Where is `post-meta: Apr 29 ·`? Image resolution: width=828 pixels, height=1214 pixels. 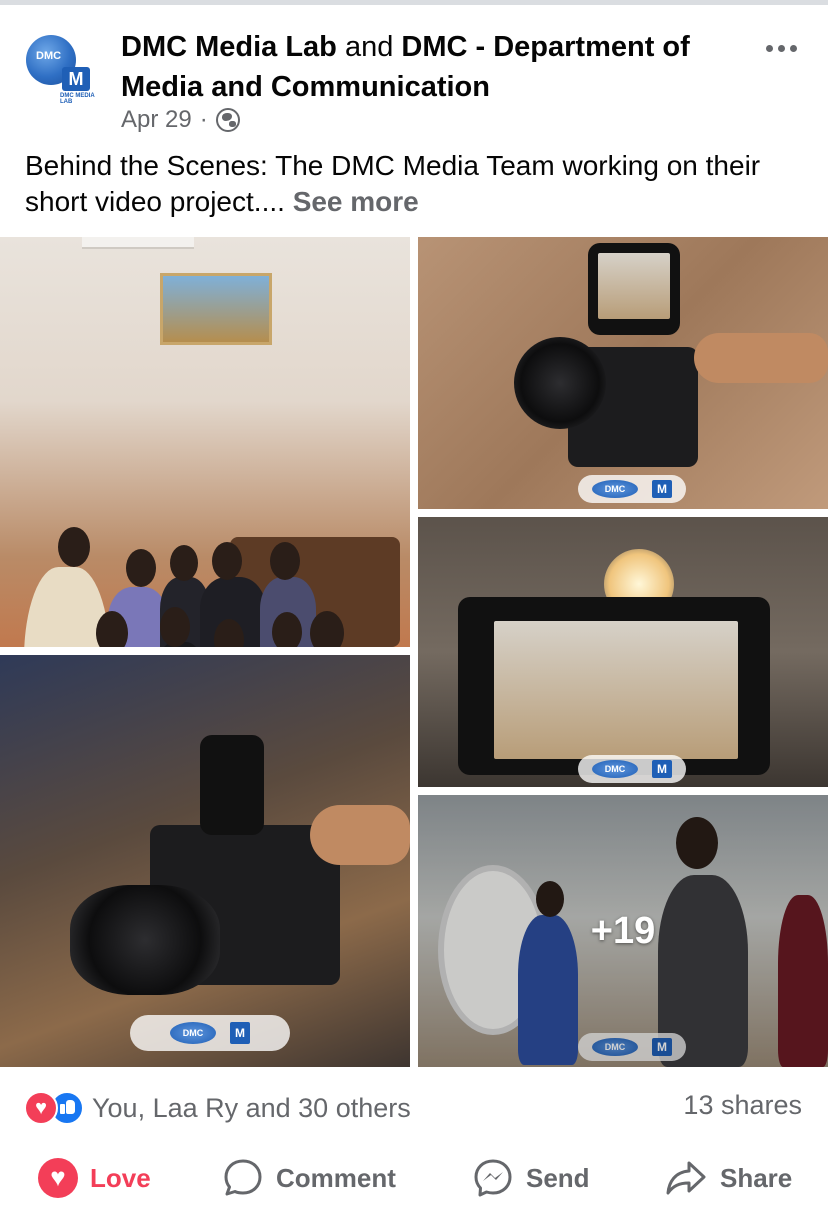 post-meta: Apr 29 · is located at coordinates (180, 120).